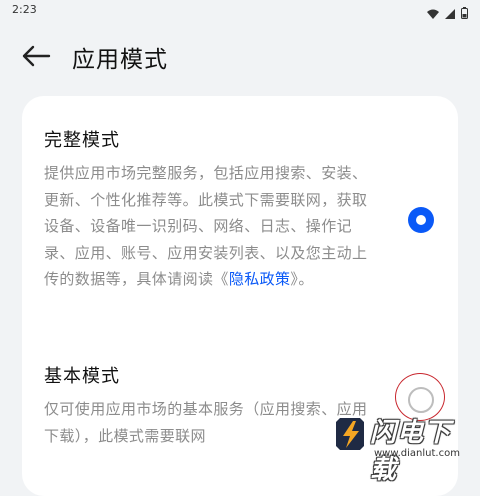  I want to click on page-title: 应用模式, so click(120, 60).